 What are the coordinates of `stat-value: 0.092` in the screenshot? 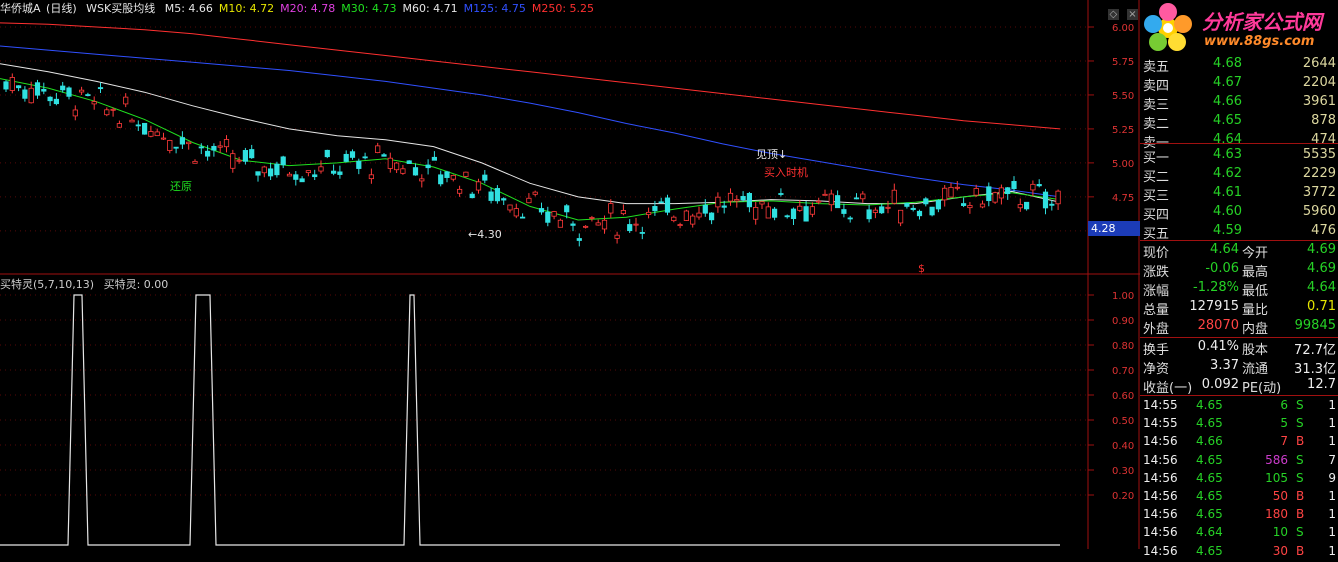 It's located at (1220, 384).